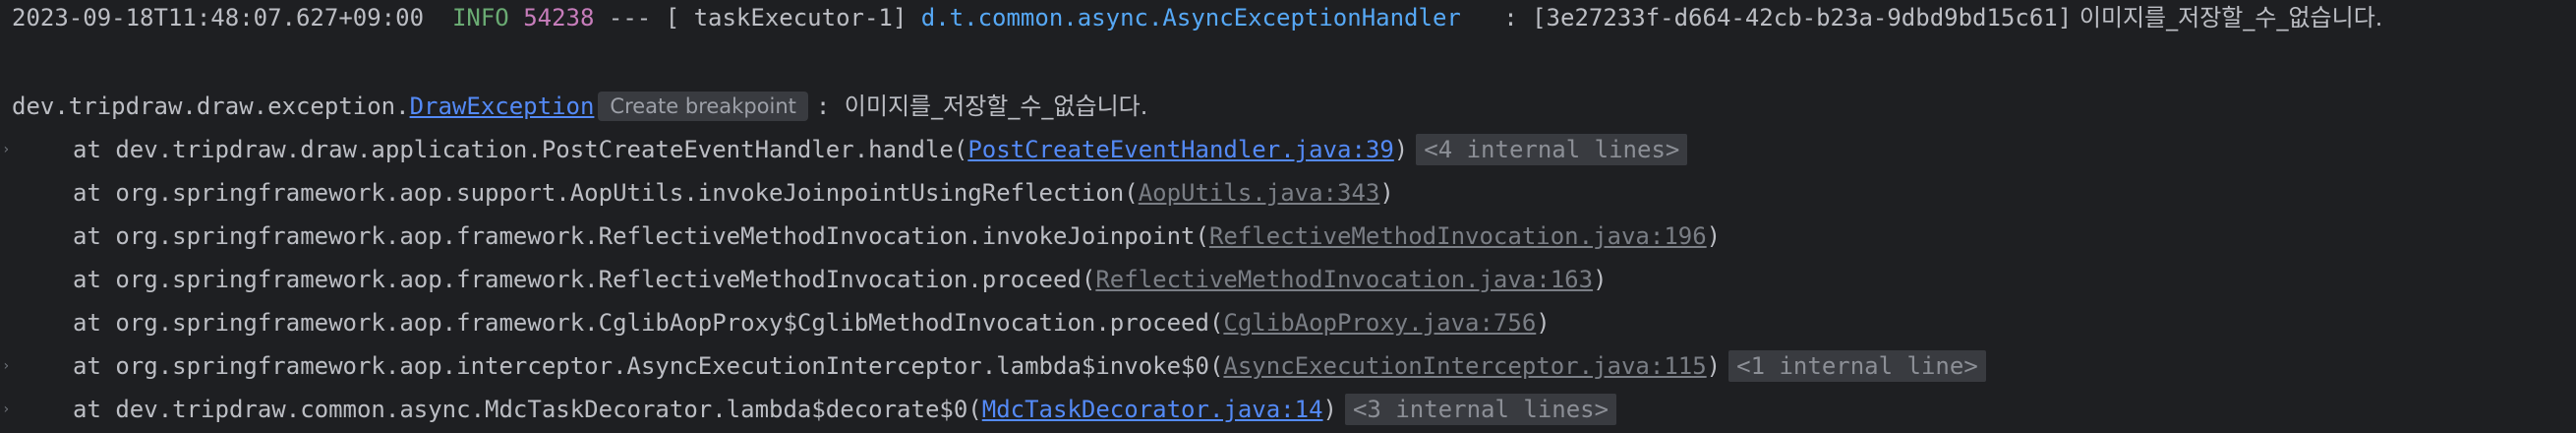 Image resolution: width=2576 pixels, height=433 pixels. What do you see at coordinates (1379, 323) in the screenshot?
I see `frame-source-link: CglibAopProxy.java:756` at bounding box center [1379, 323].